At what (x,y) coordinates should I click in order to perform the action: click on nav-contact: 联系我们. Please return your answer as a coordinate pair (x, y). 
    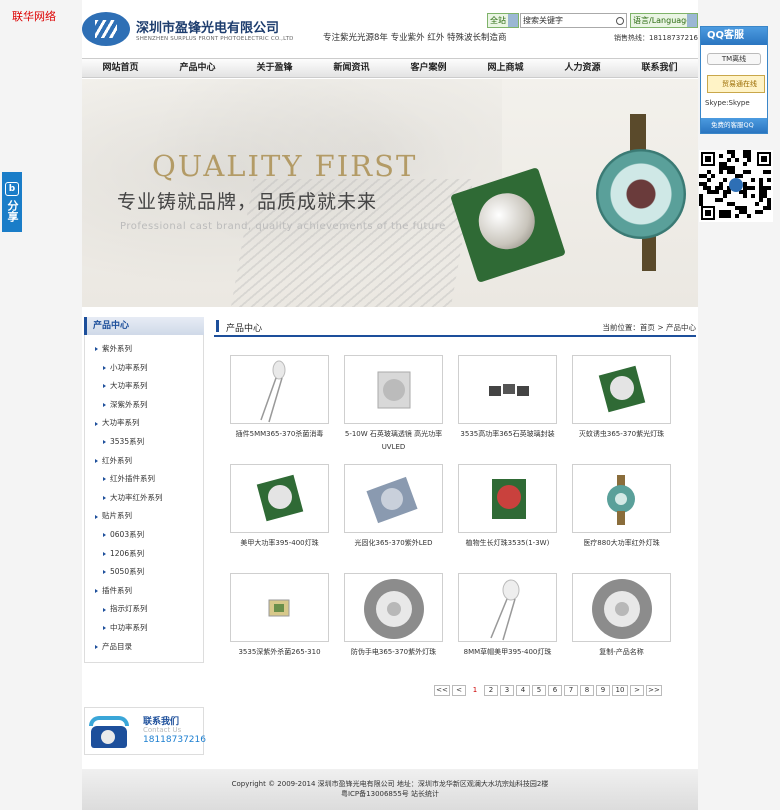
    Looking at the image, I should click on (659, 68).